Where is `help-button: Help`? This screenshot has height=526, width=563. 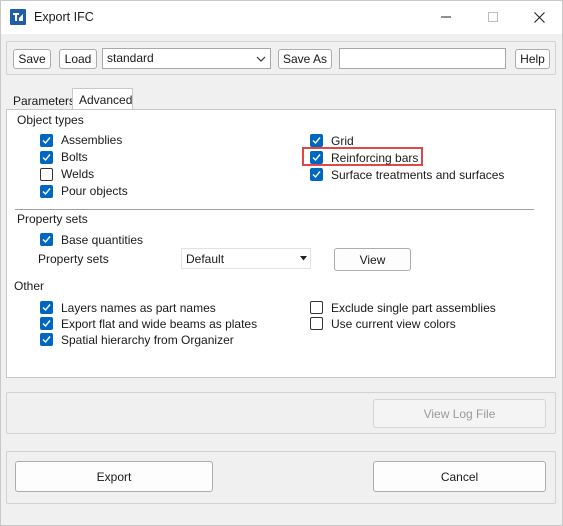 help-button: Help is located at coordinates (532, 59).